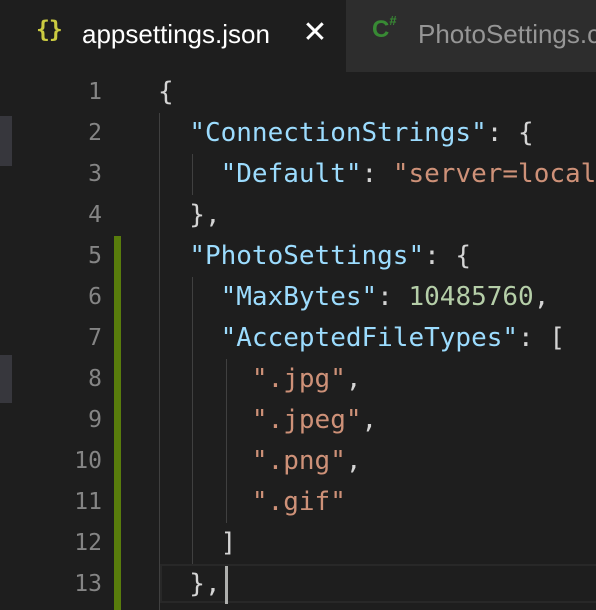  Describe the element at coordinates (307, 256) in the screenshot. I see `code-token-key: "PhotoSettings"` at that location.